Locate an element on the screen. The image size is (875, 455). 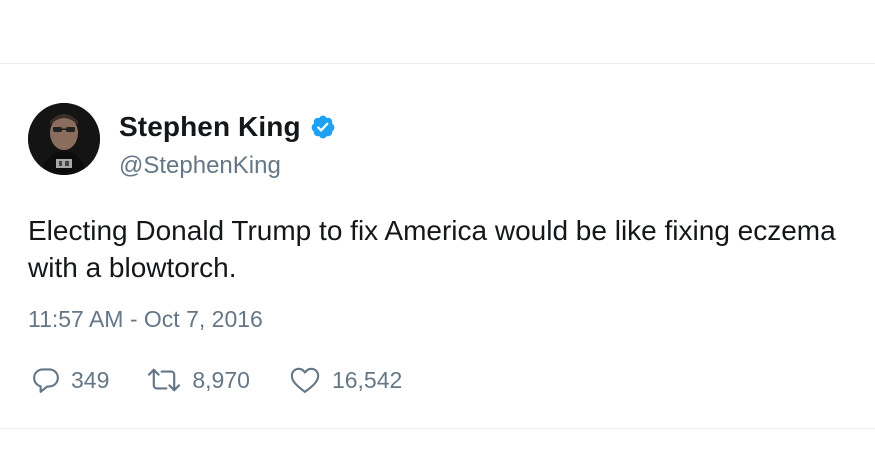
author-name-row: Stephen King is located at coordinates (227, 127).